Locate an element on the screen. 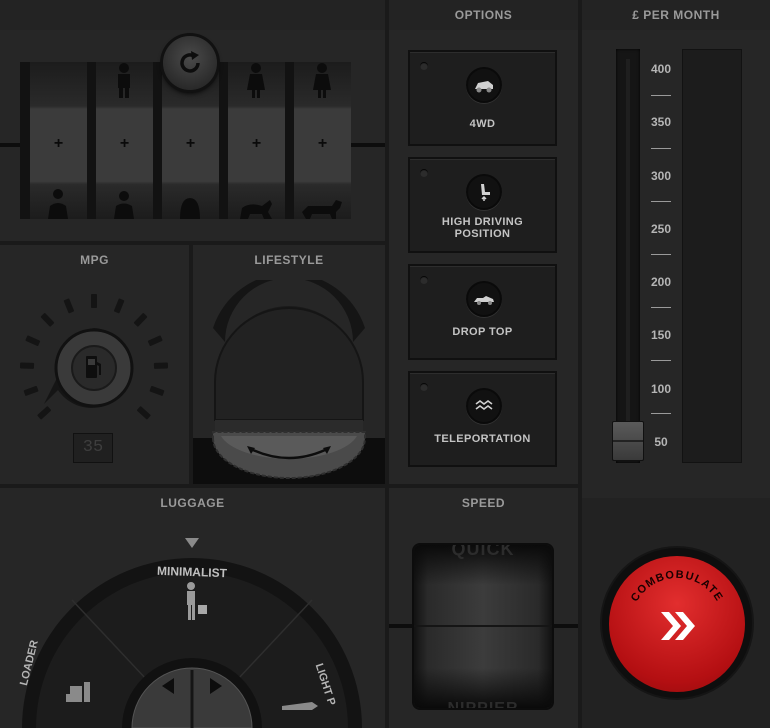  lifestyle-dial is located at coordinates (289, 382).